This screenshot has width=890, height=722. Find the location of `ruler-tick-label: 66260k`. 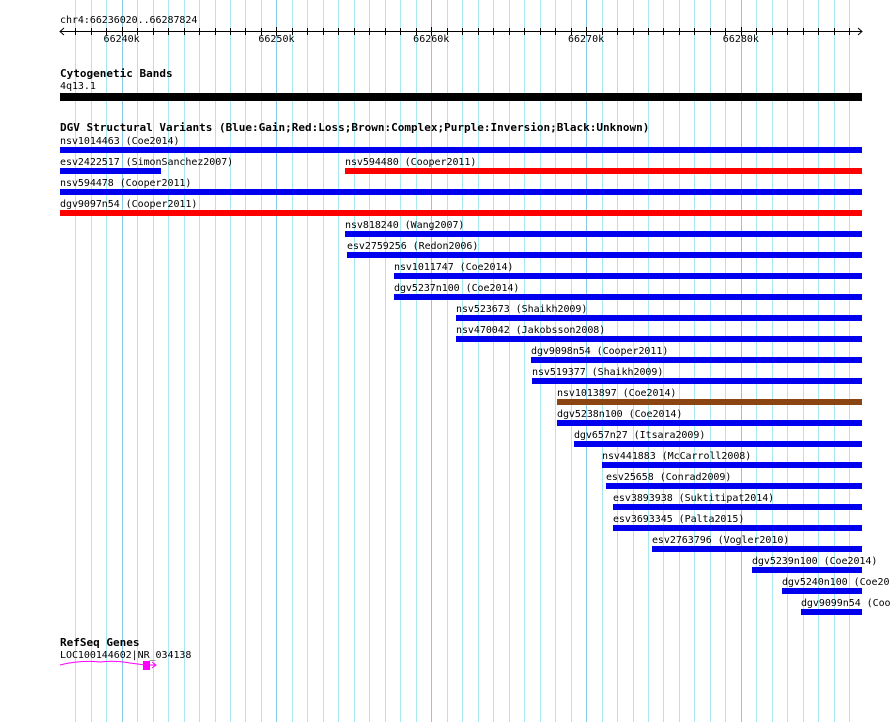

ruler-tick-label: 66260k is located at coordinates (431, 39).